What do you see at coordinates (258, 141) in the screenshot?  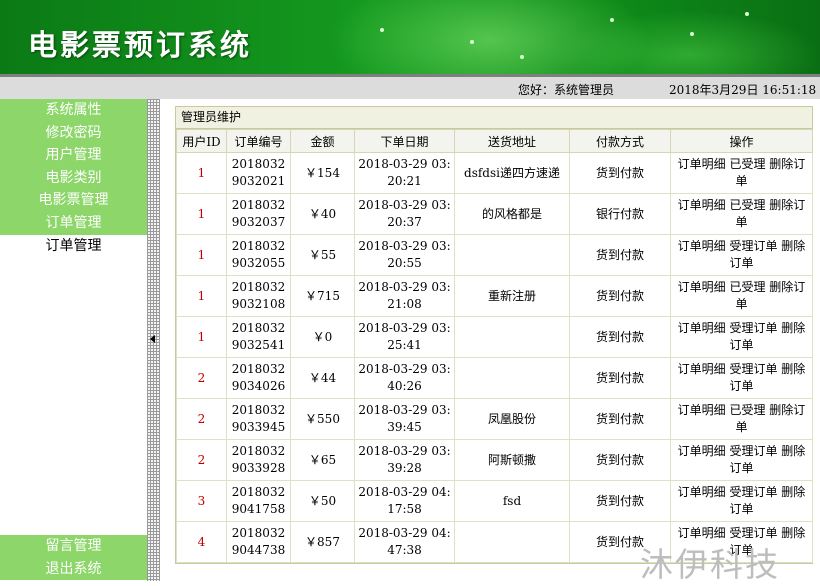 I see `header-order-no: 订单编号` at bounding box center [258, 141].